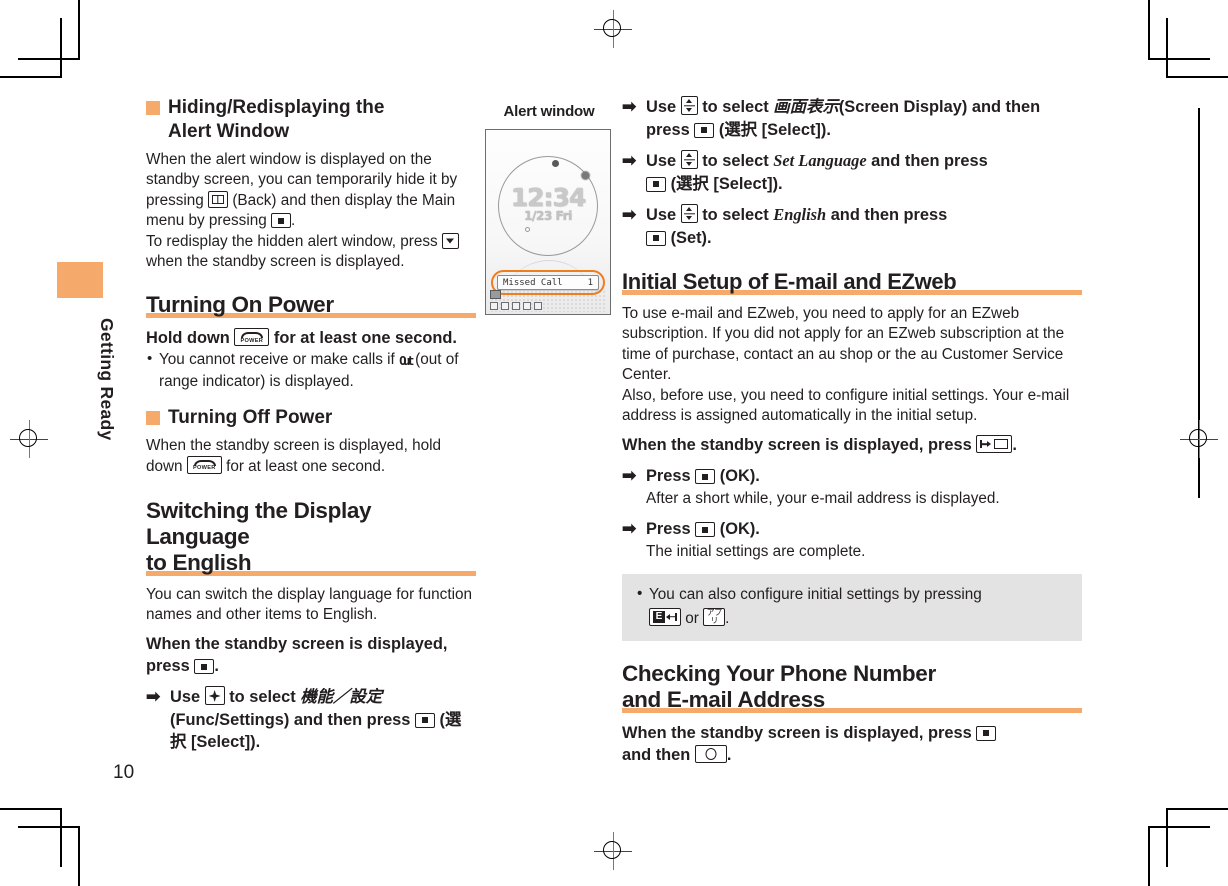  What do you see at coordinates (61, 47) in the screenshot?
I see `crop-mark-top-left-v2` at bounding box center [61, 47].